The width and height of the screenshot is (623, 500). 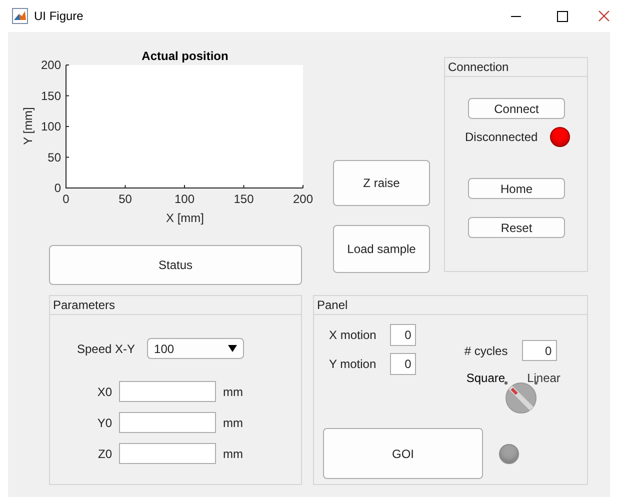 What do you see at coordinates (381, 249) in the screenshot?
I see `action-button: Load sample` at bounding box center [381, 249].